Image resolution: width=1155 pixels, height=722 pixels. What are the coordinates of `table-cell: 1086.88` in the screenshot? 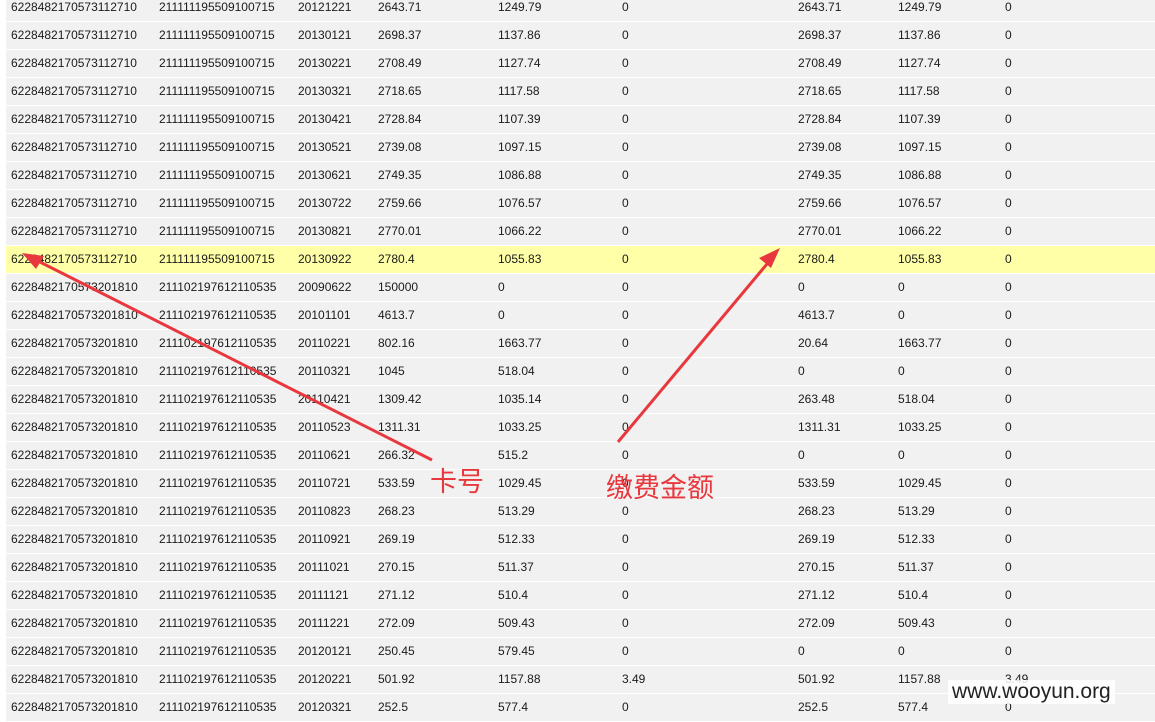 It's located at (920, 175).